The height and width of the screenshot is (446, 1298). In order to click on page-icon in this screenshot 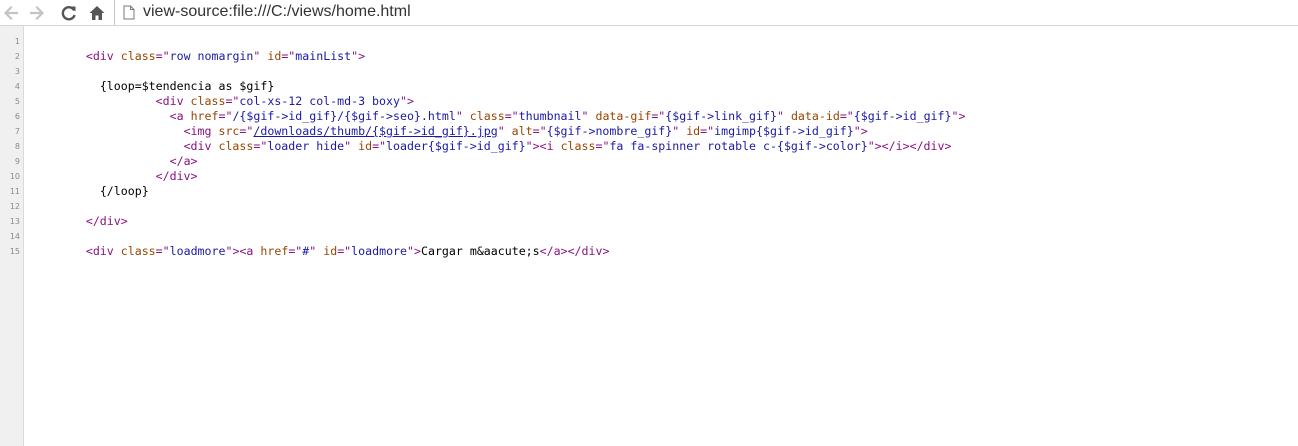, I will do `click(129, 12)`.